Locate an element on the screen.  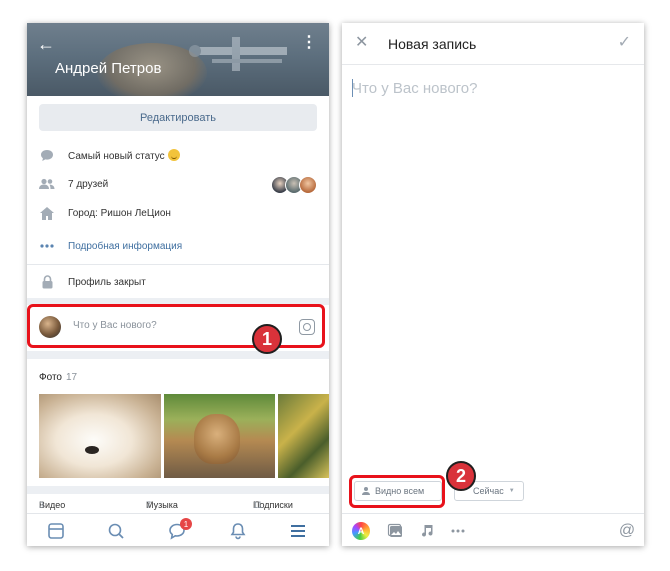
post-text-input: Что у Вас нового? is located at coordinates (415, 88).